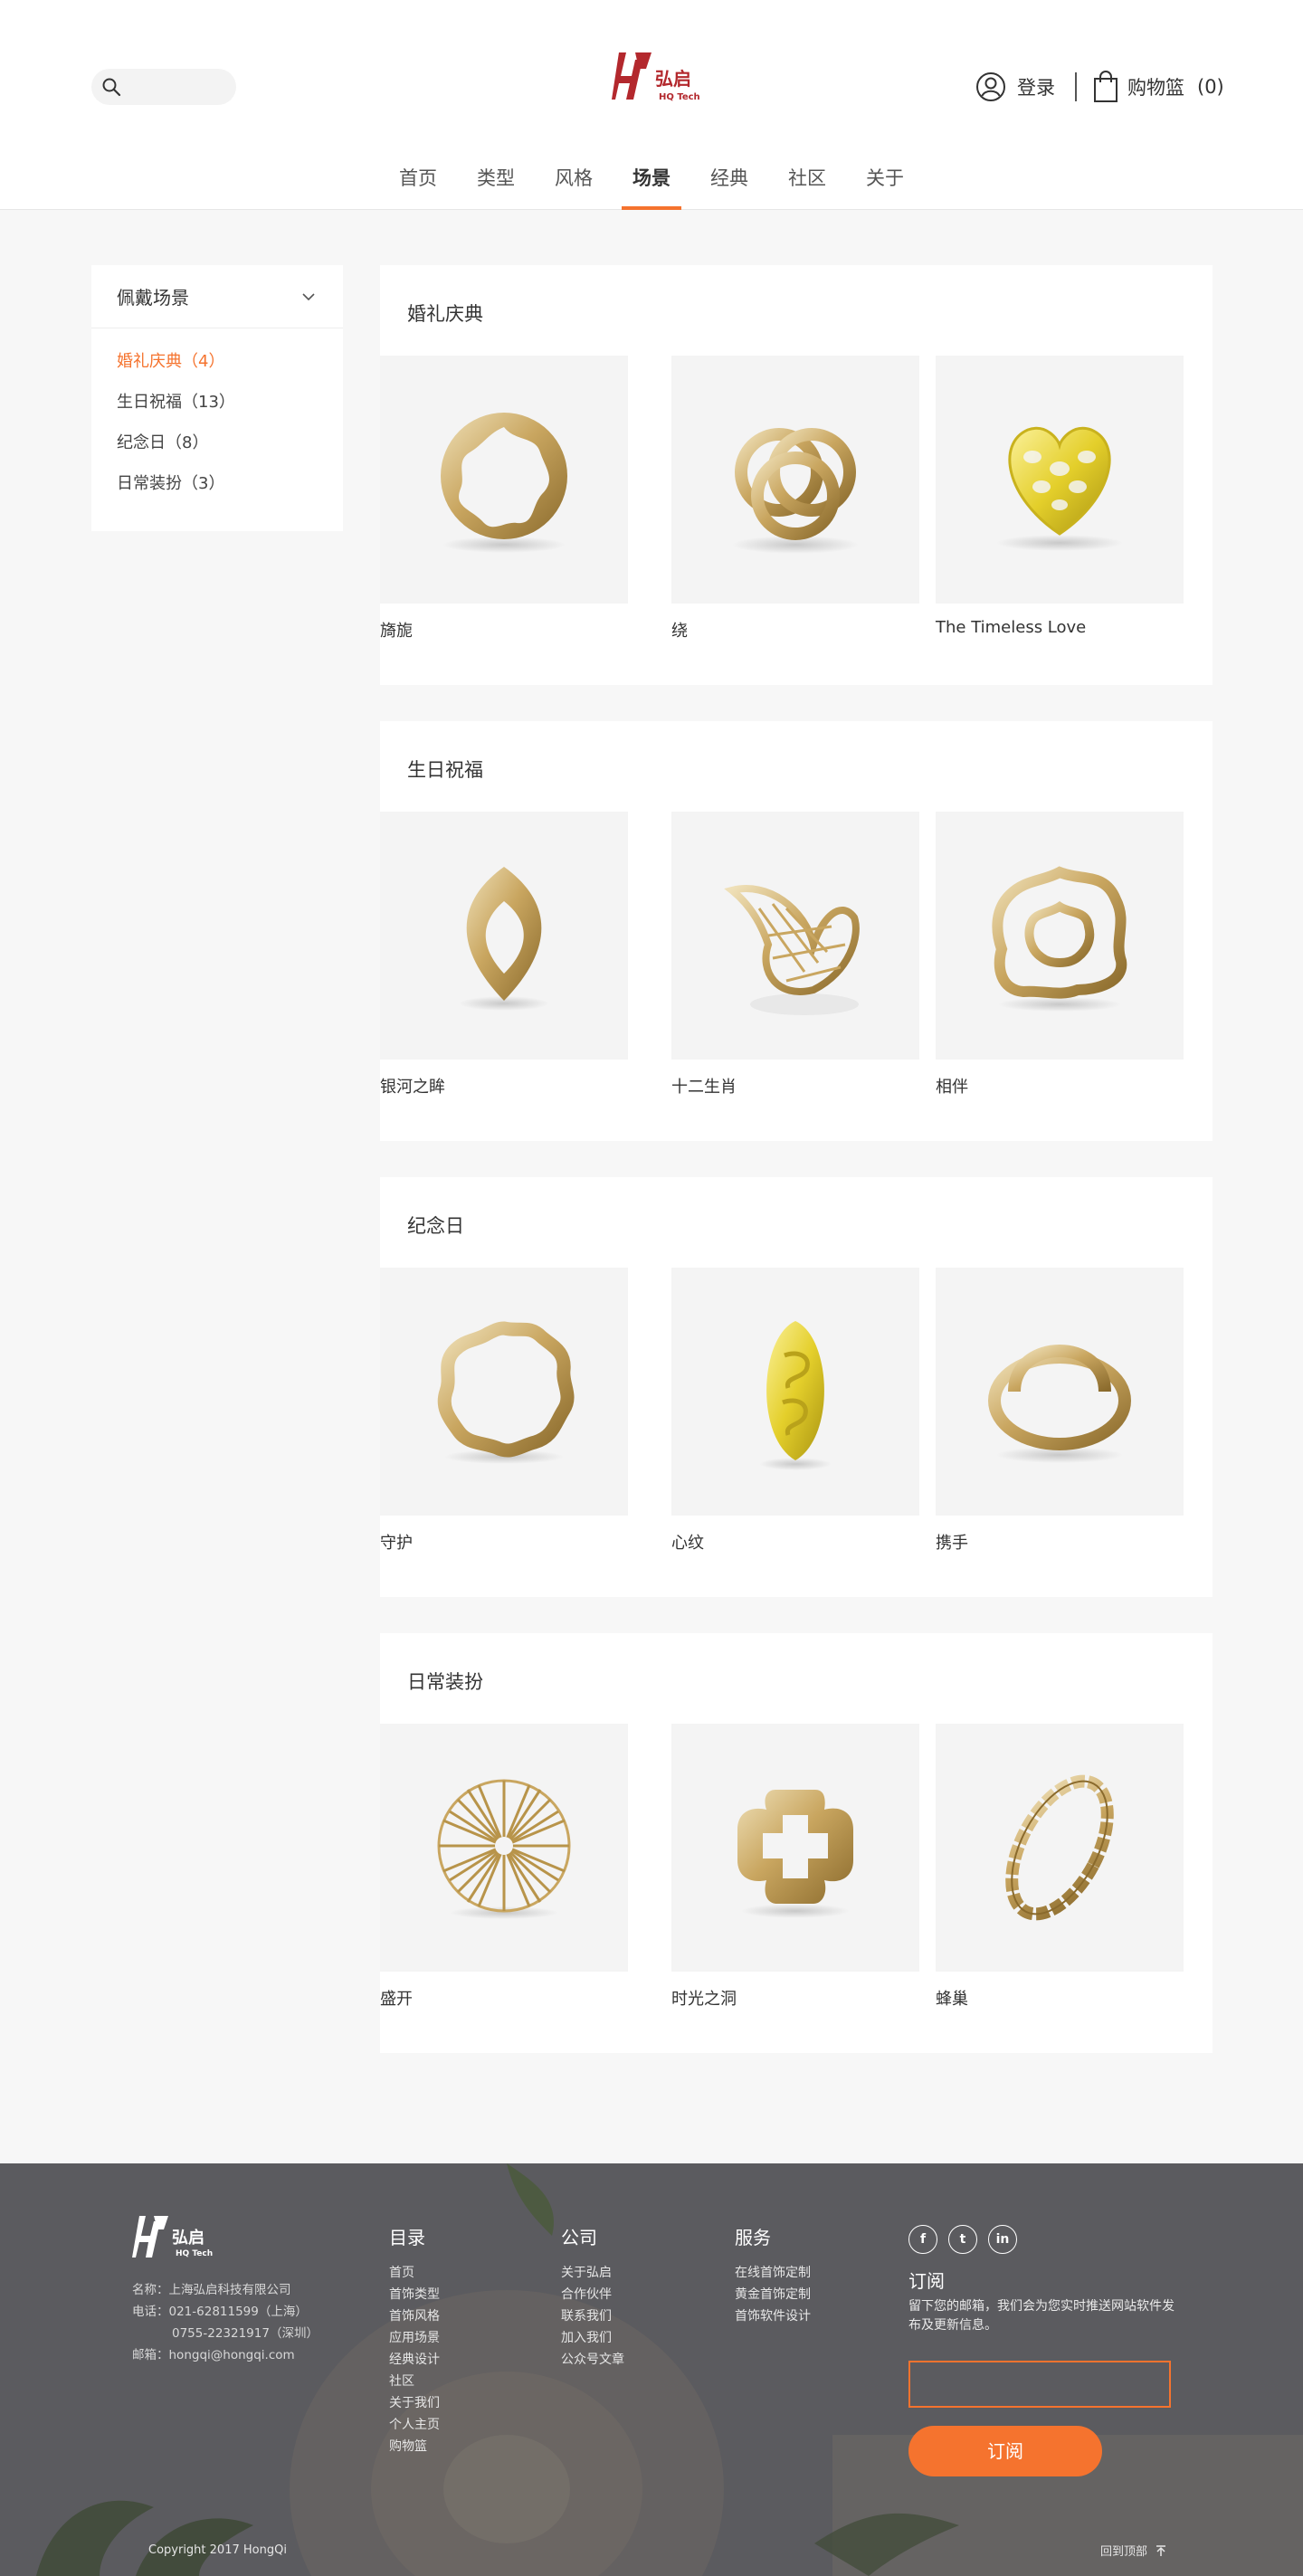 The height and width of the screenshot is (2576, 1303). I want to click on nav-home: 首页, so click(418, 187).